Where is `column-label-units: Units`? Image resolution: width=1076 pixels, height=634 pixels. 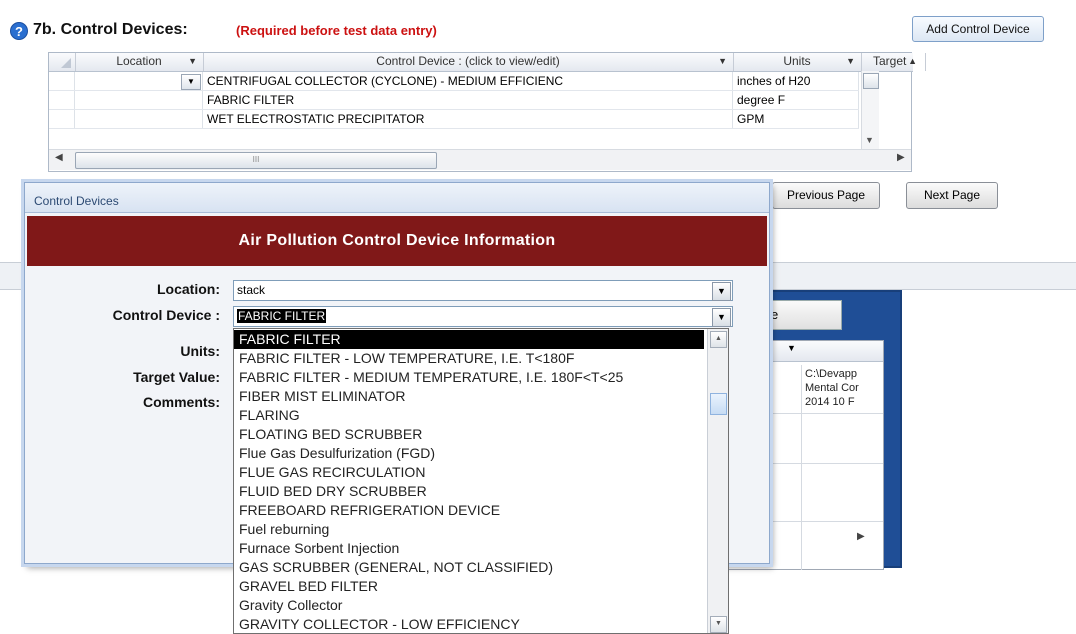 column-label-units: Units is located at coordinates (797, 61).